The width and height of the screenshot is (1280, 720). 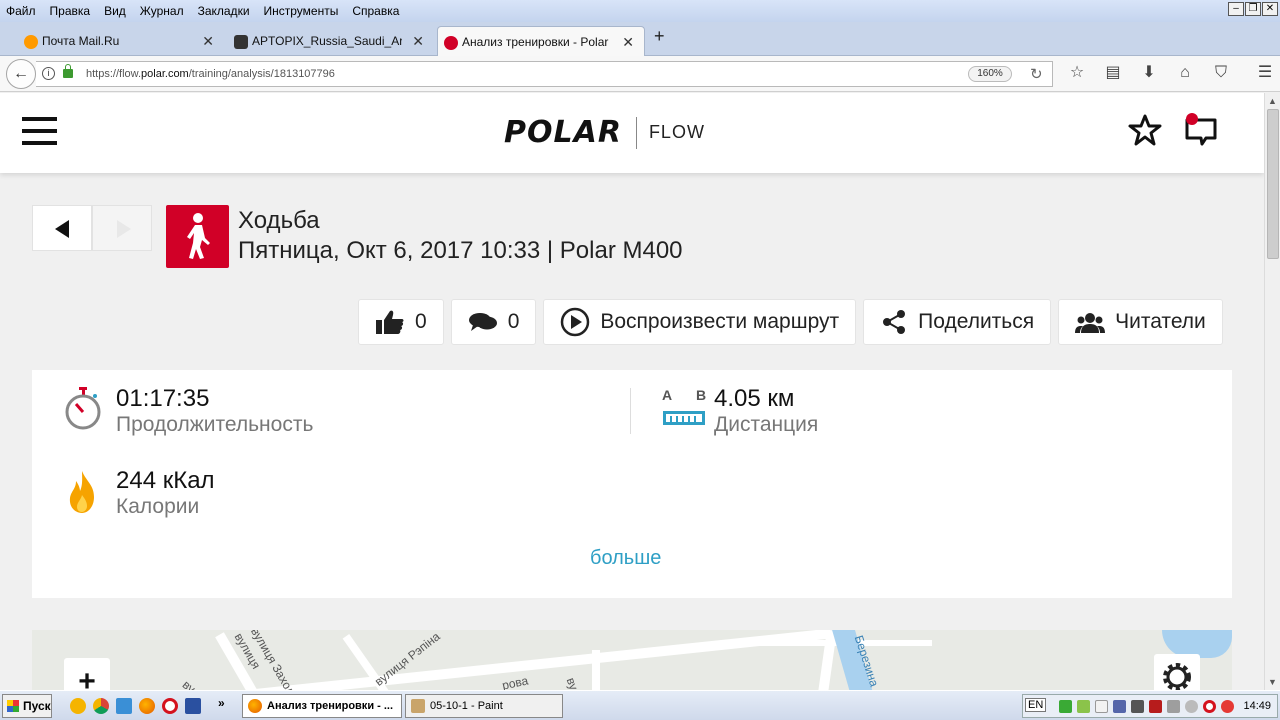 What do you see at coordinates (957, 322) in the screenshot?
I see `share-button: Поделиться` at bounding box center [957, 322].